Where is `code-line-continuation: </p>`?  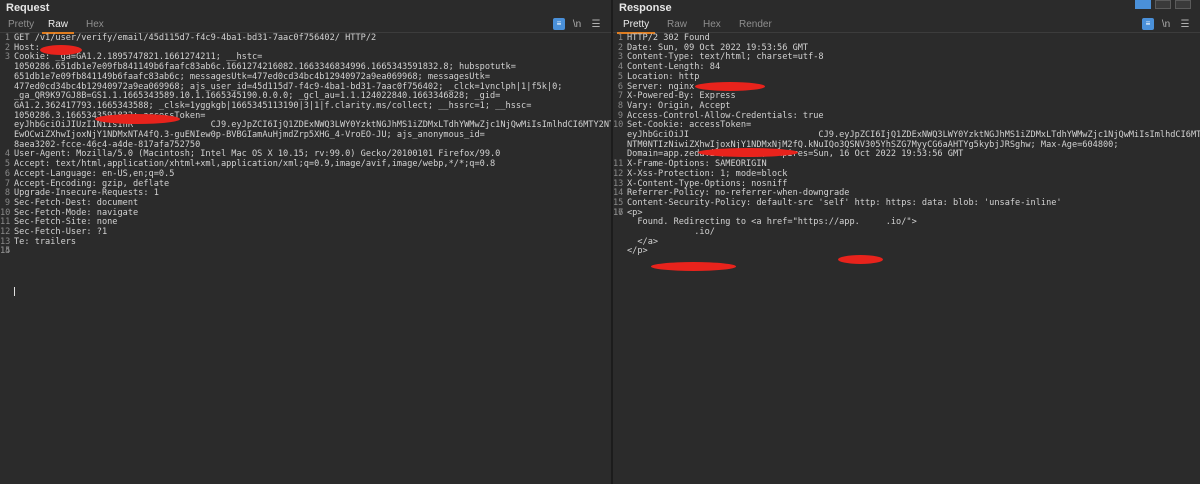 code-line-continuation: </p> is located at coordinates (906, 252).